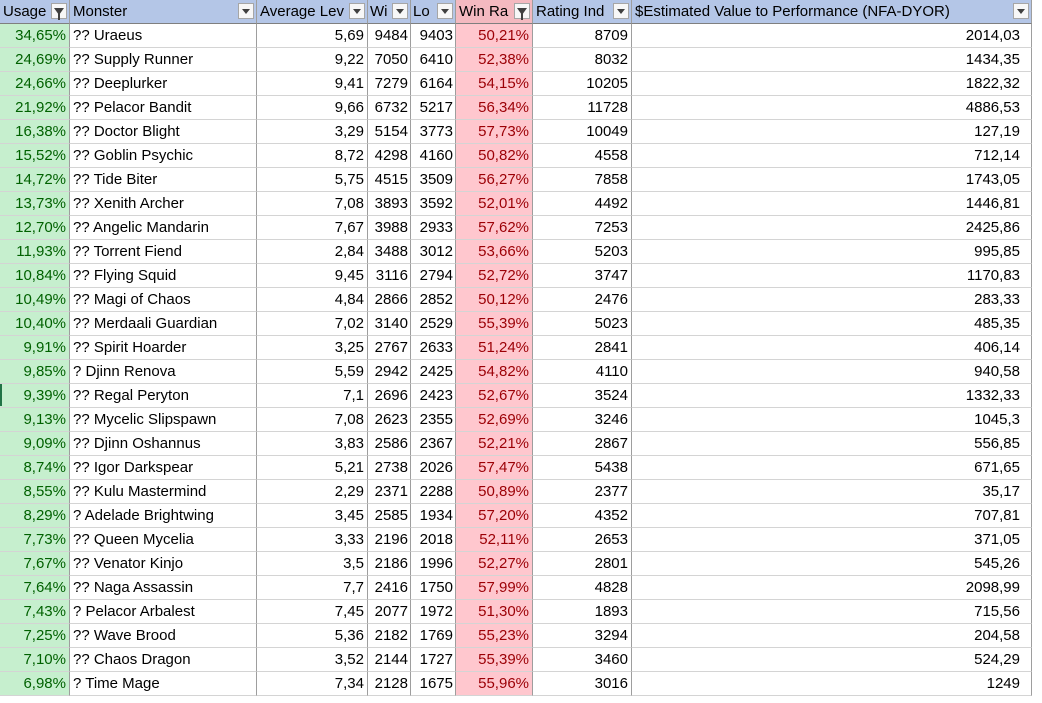  Describe the element at coordinates (433, 516) in the screenshot. I see `cell-losses: 1934` at that location.